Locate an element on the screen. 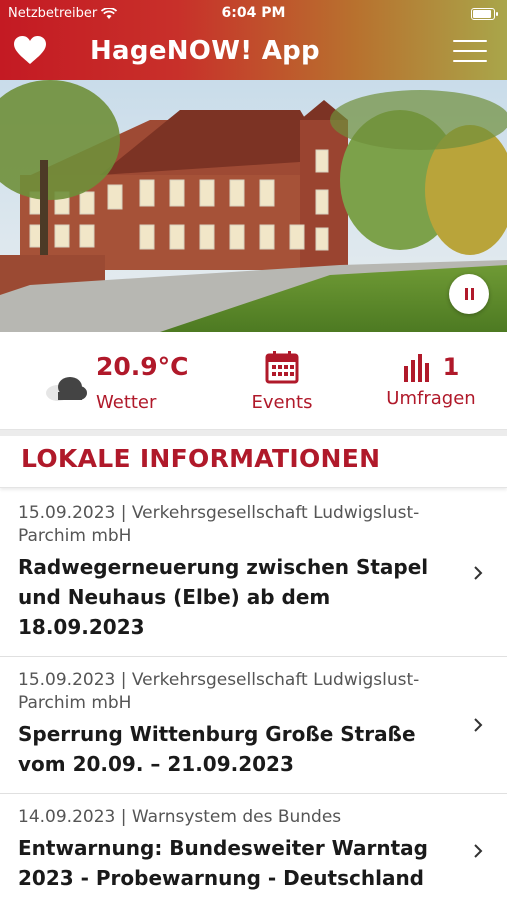 This screenshot has width=507, height=900. app-title: HageNOW! App is located at coordinates (205, 51).